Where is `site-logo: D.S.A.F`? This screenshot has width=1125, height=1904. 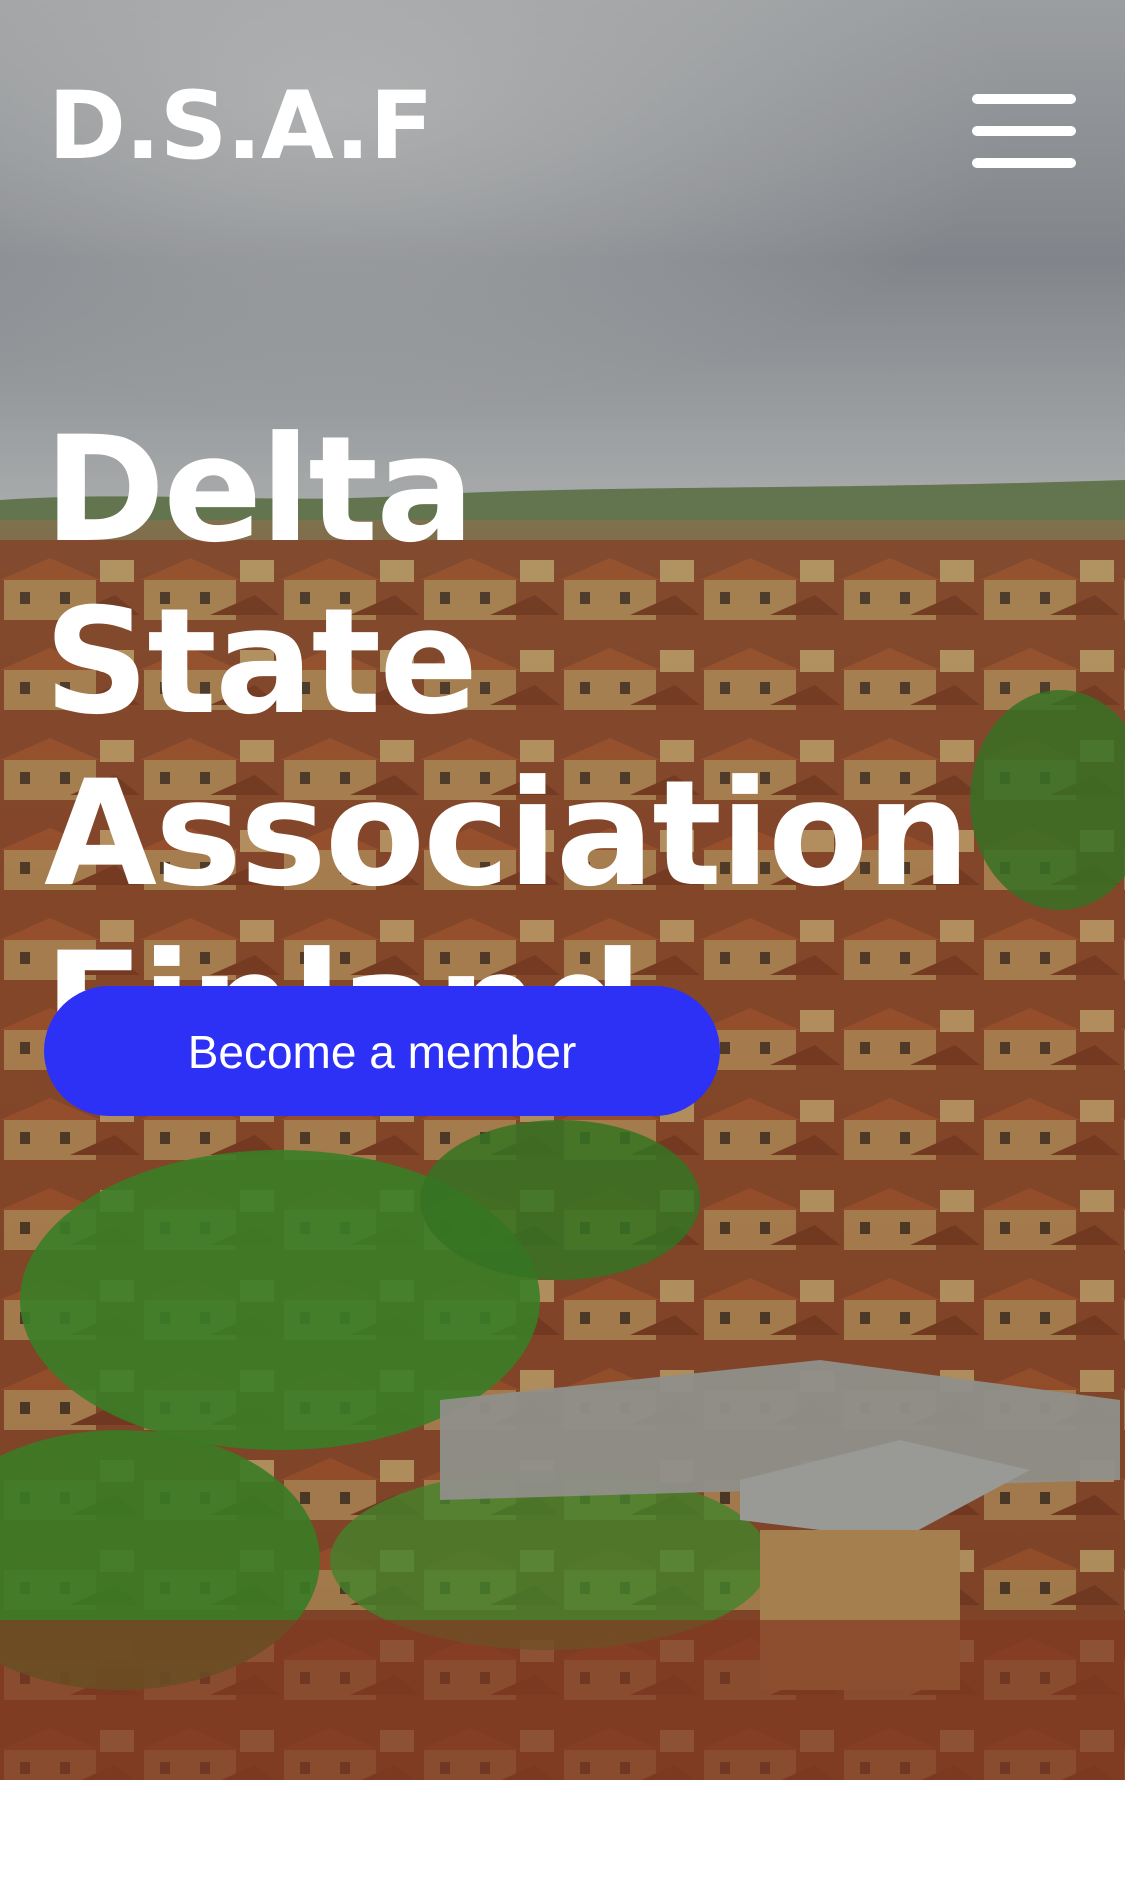
site-logo: D.S.A.F is located at coordinates (241, 127).